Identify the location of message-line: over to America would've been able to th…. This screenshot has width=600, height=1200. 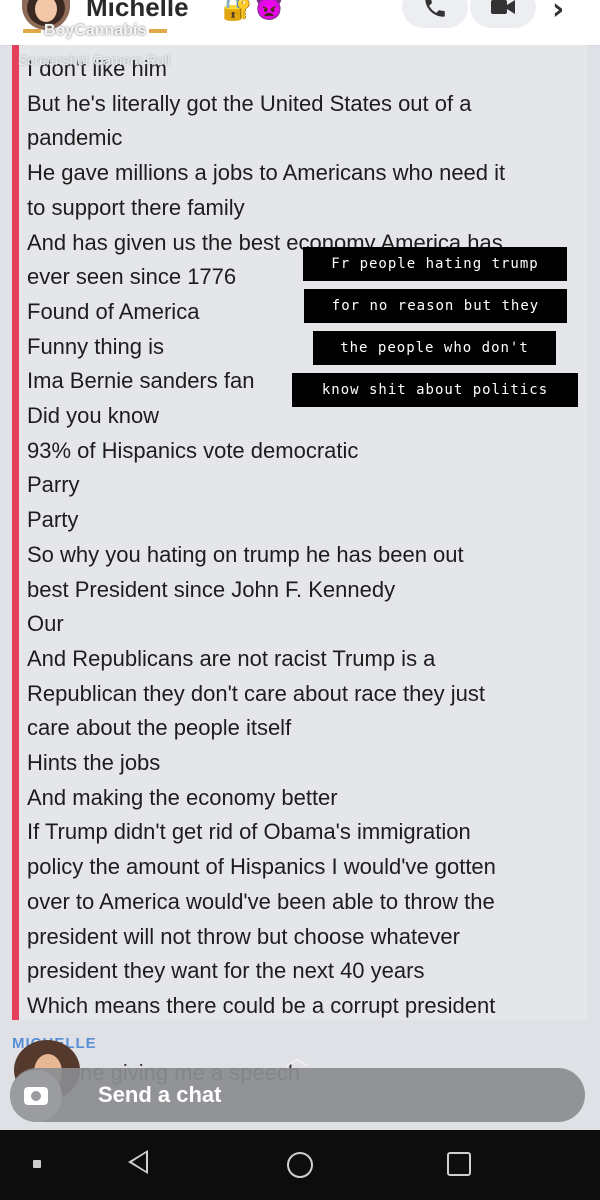
(261, 901).